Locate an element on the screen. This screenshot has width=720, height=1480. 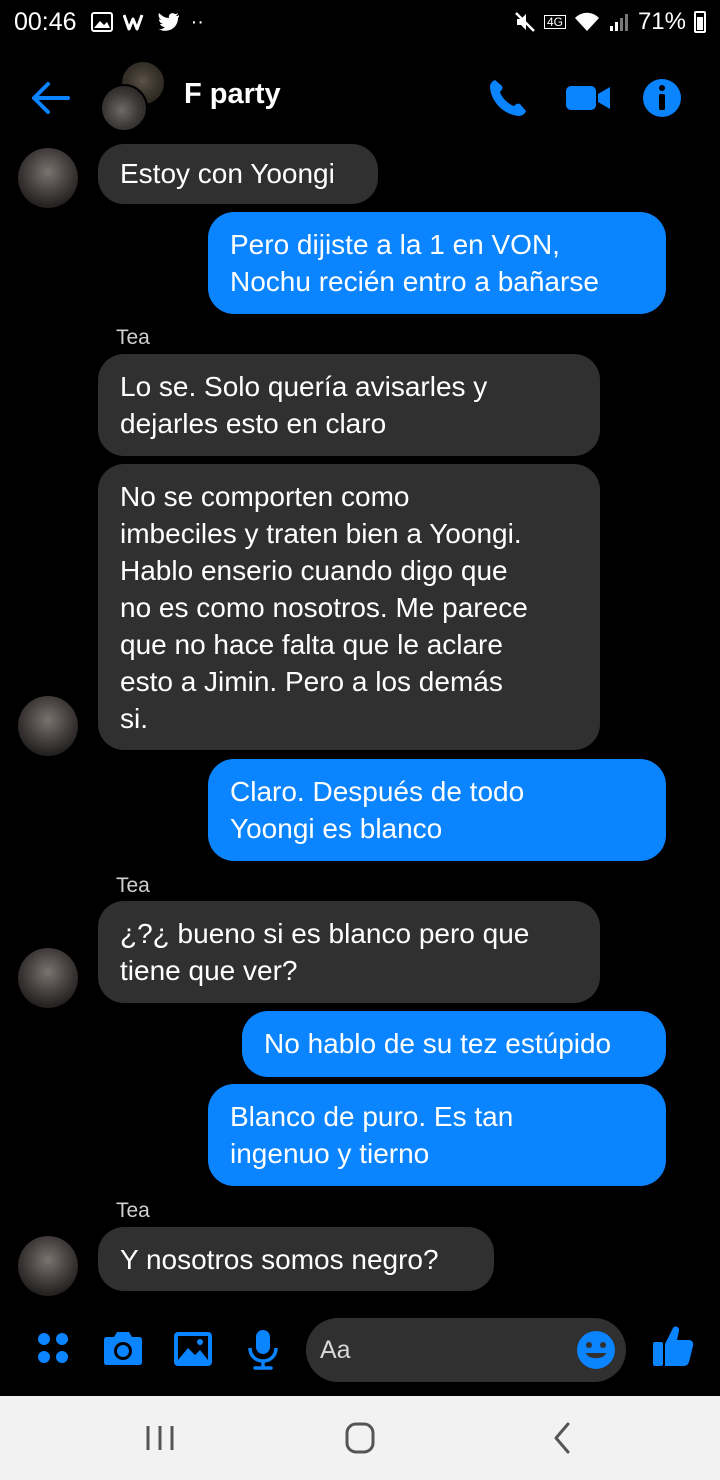
twitter-notification-icon is located at coordinates (168, 22).